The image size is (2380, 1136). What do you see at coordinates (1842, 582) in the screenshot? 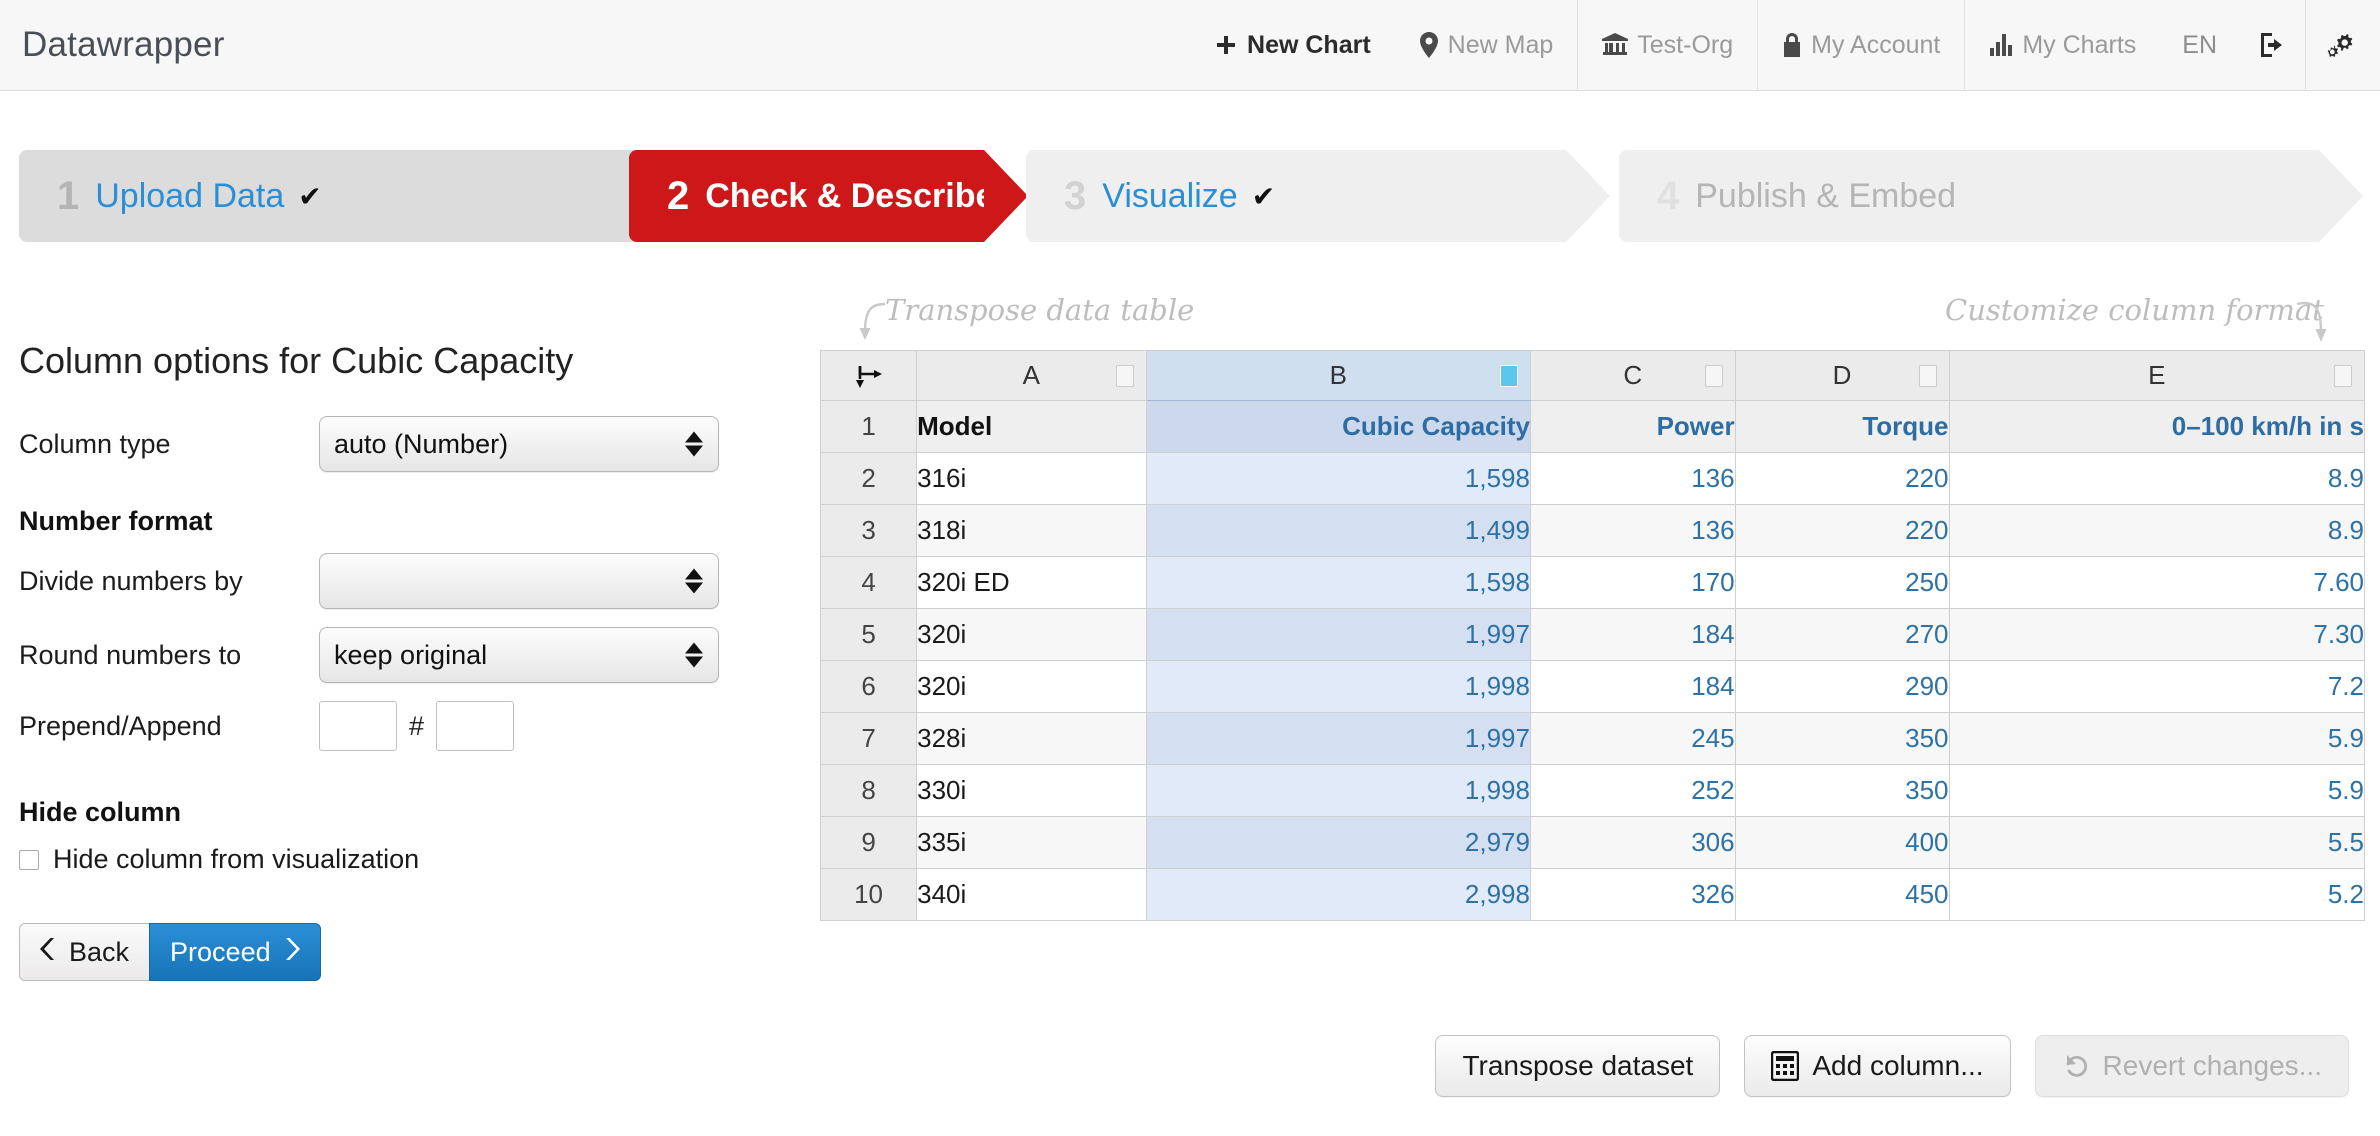
I see `cell-torque: 250` at bounding box center [1842, 582].